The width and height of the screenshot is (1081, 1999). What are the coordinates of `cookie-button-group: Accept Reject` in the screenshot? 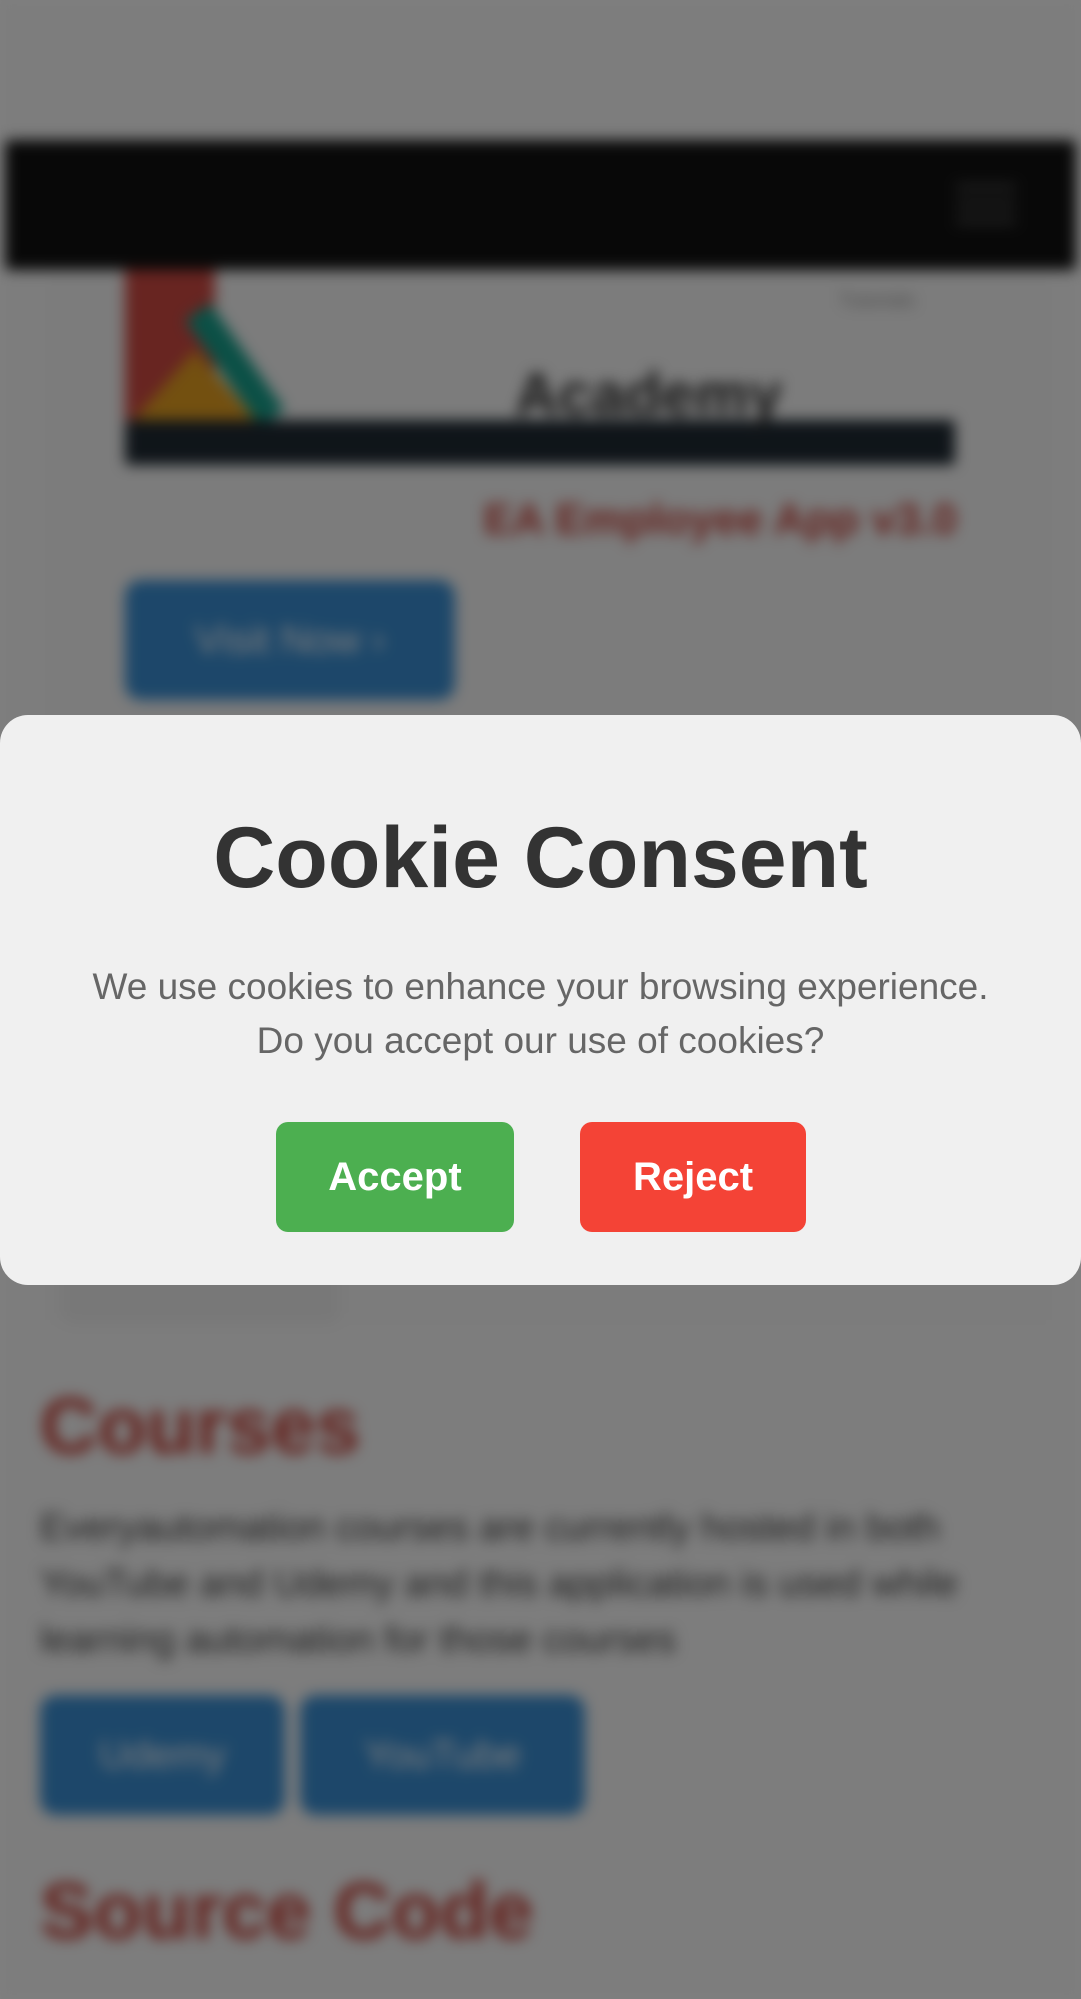 It's located at (540, 1177).